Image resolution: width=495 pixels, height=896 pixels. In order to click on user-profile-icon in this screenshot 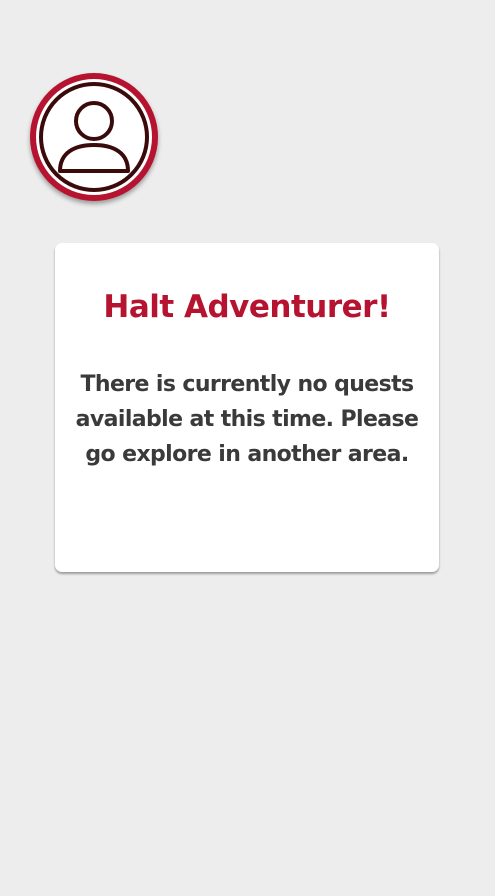, I will do `click(94, 137)`.